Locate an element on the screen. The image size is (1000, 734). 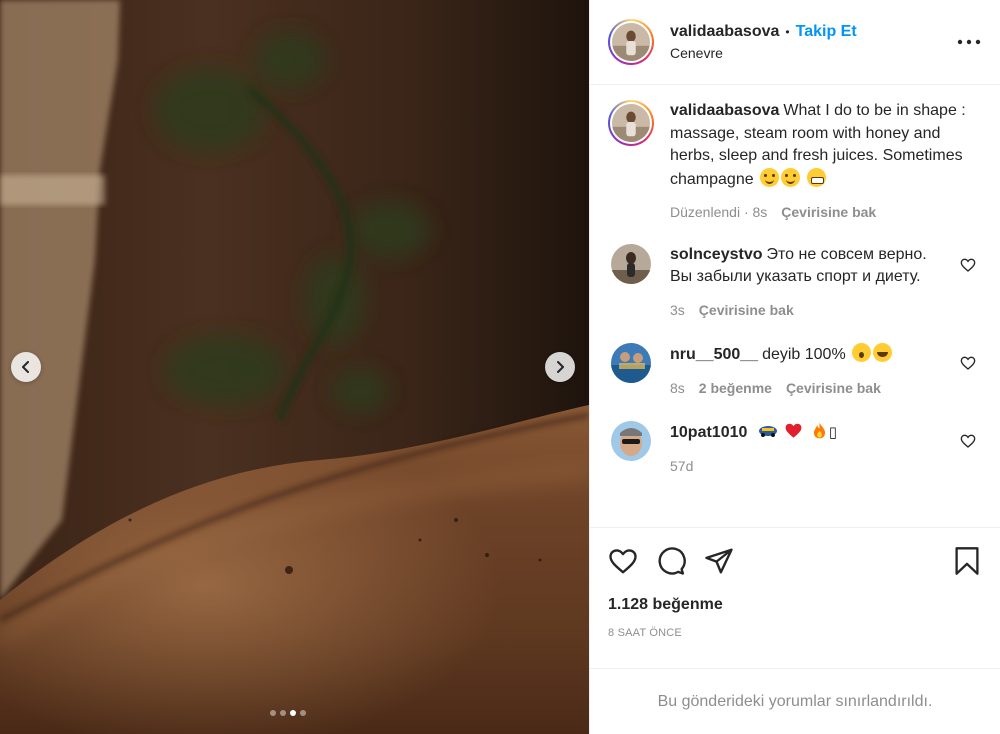
chevron-right-icon is located at coordinates (560, 367).